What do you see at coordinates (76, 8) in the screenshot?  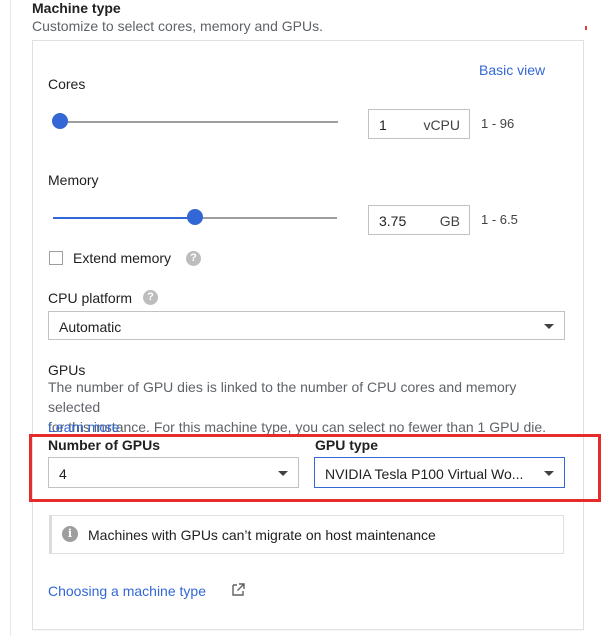 I see `section-title: Machine type` at bounding box center [76, 8].